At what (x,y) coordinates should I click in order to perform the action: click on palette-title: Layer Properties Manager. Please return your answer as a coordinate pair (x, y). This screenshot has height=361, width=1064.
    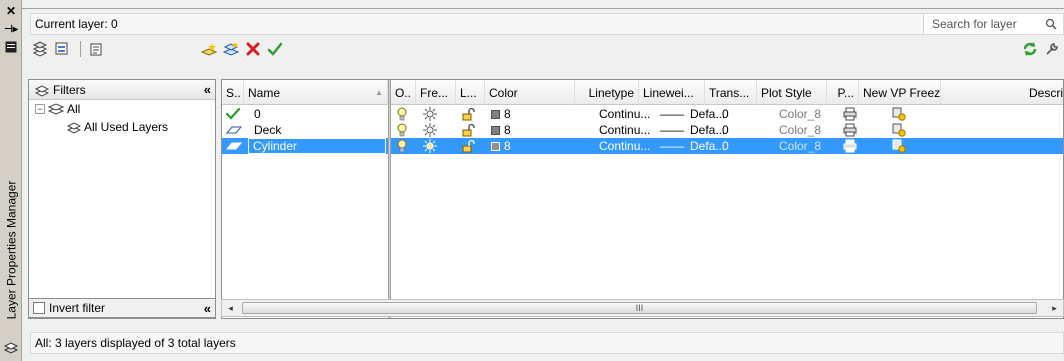
    Looking at the image, I should click on (11, 250).